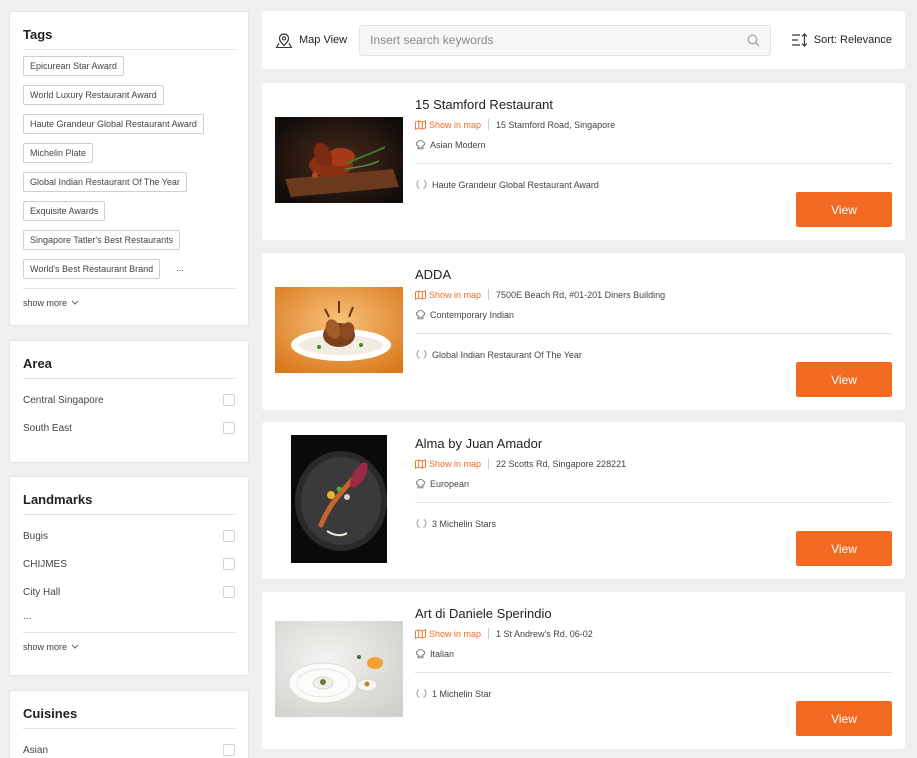 Image resolution: width=917 pixels, height=758 pixels. Describe the element at coordinates (450, 483) in the screenshot. I see `cuisine-label: European` at that location.